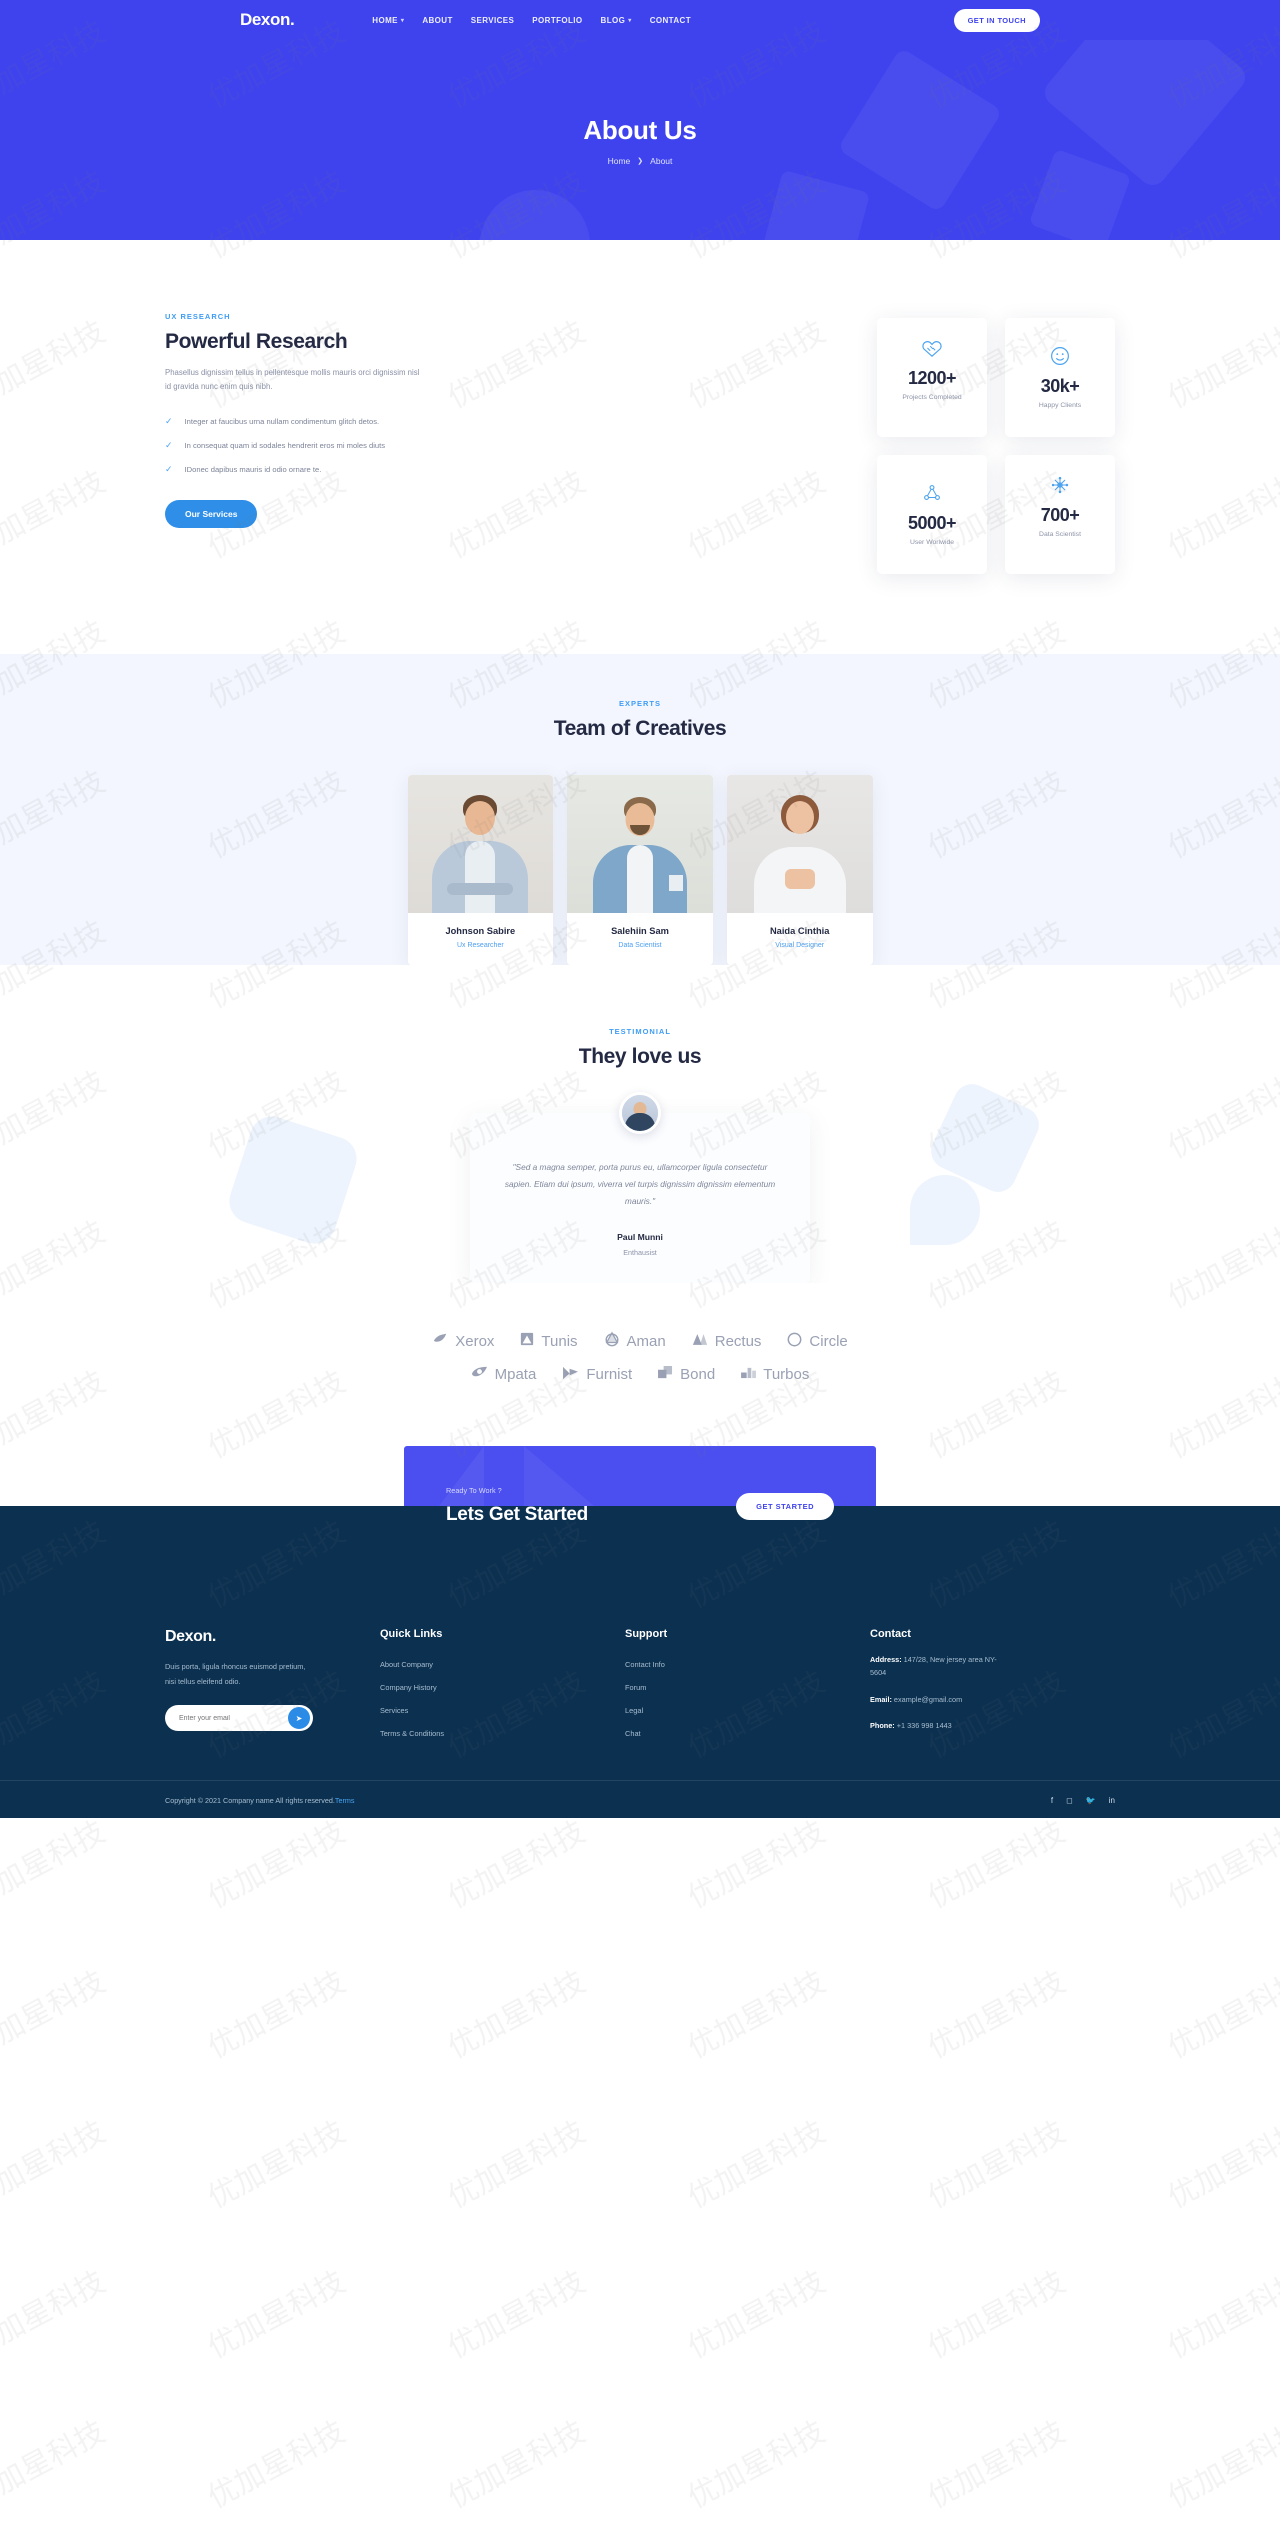 The width and height of the screenshot is (1280, 2521). What do you see at coordinates (198, 316) in the screenshot?
I see `research-eyebrow: UX RESEARCH` at bounding box center [198, 316].